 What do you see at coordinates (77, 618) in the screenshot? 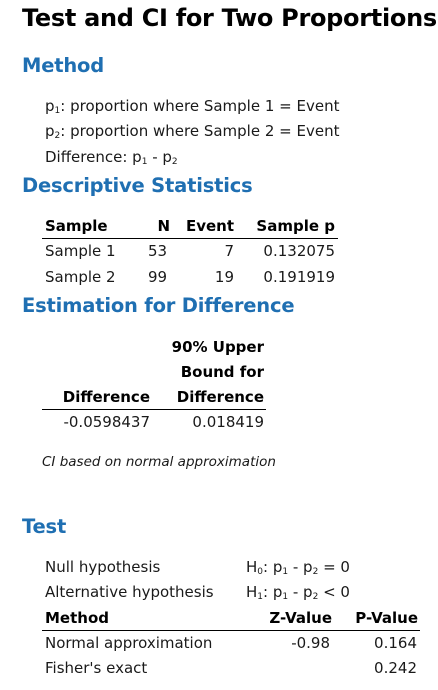
I see `col-header-method: Method` at bounding box center [77, 618].